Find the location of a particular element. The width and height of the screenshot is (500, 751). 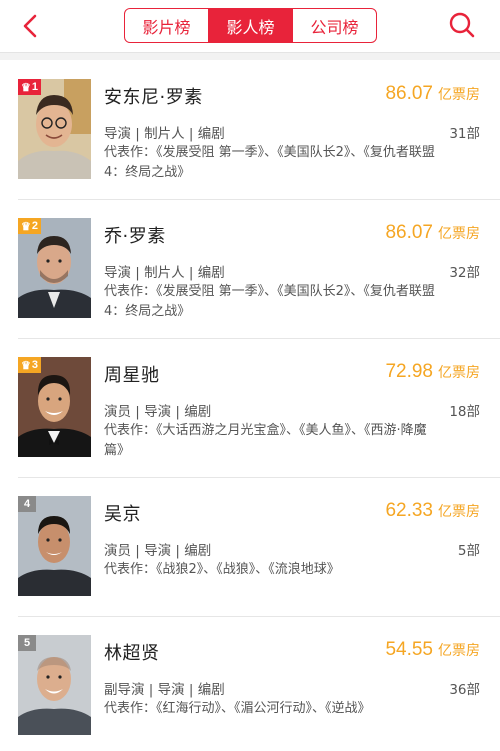

box-office: 72.98 亿票房 is located at coordinates (432, 372).